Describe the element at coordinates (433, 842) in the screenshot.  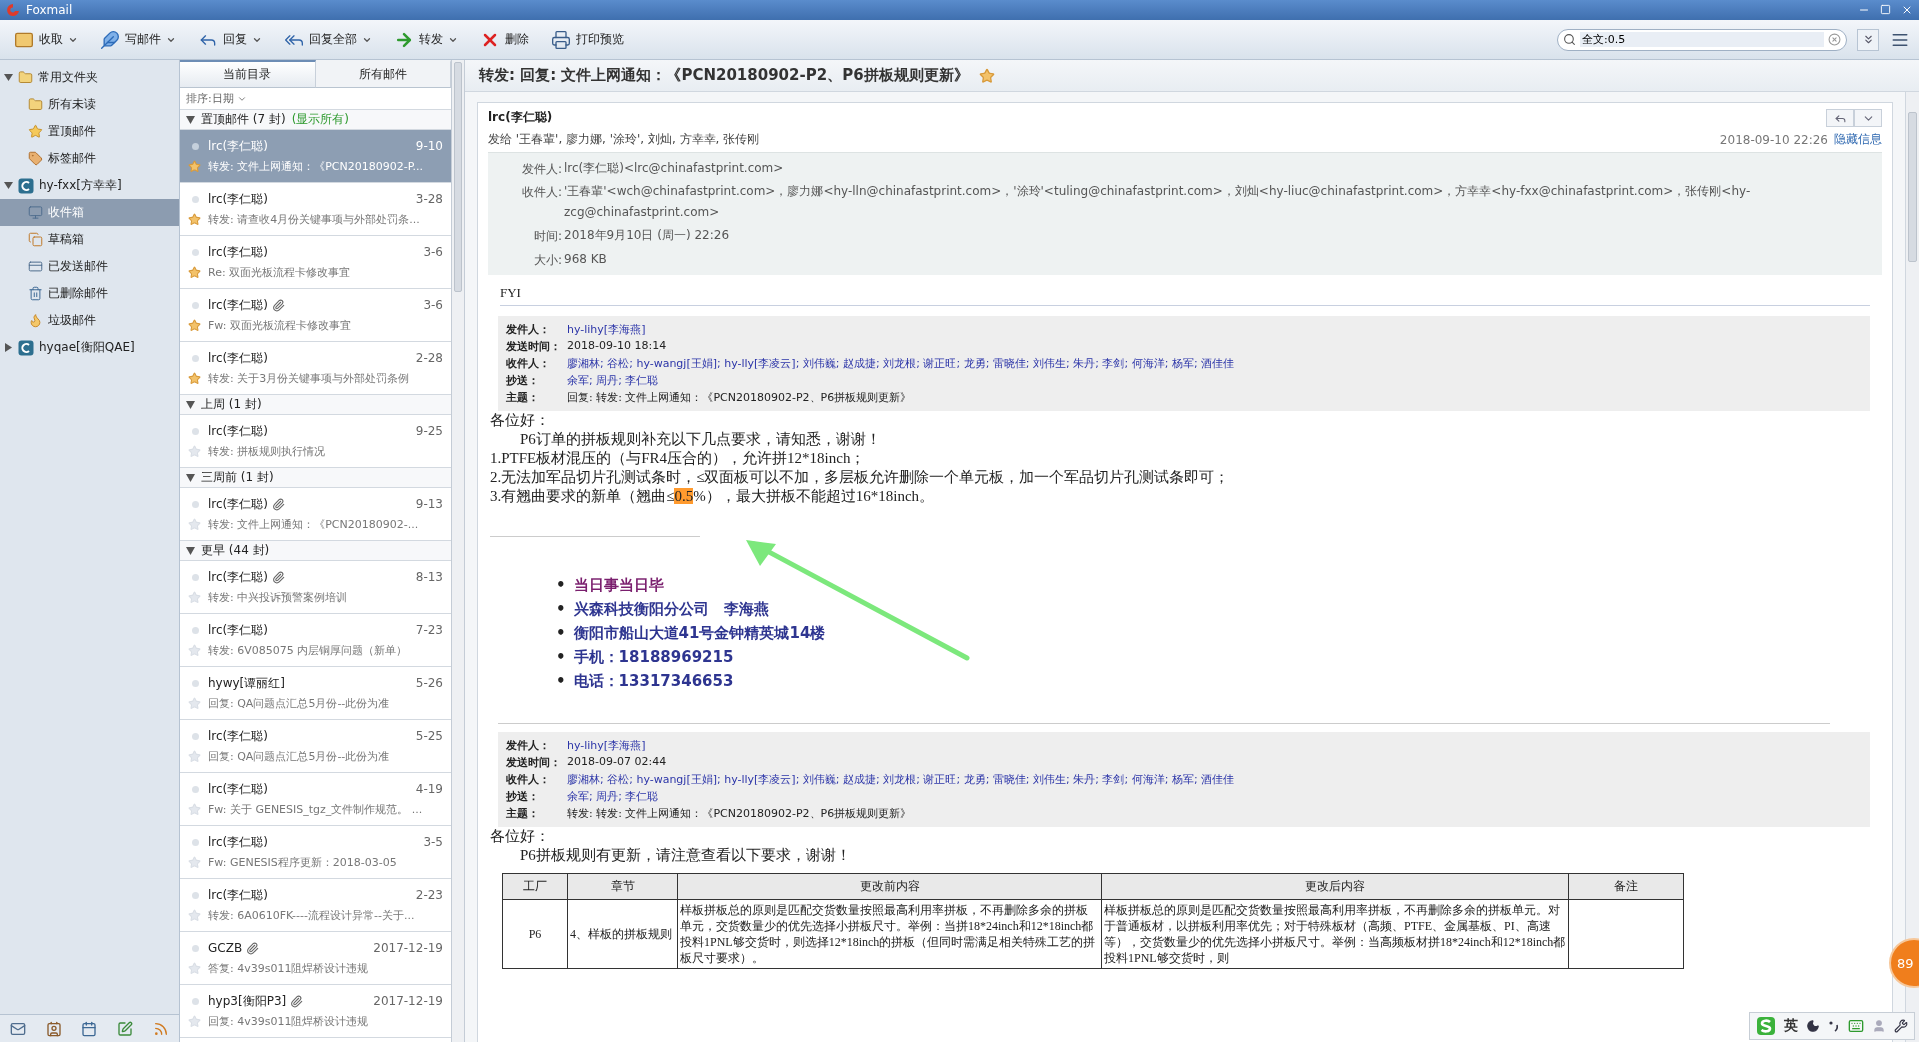
I see `message-date: 3-5` at that location.